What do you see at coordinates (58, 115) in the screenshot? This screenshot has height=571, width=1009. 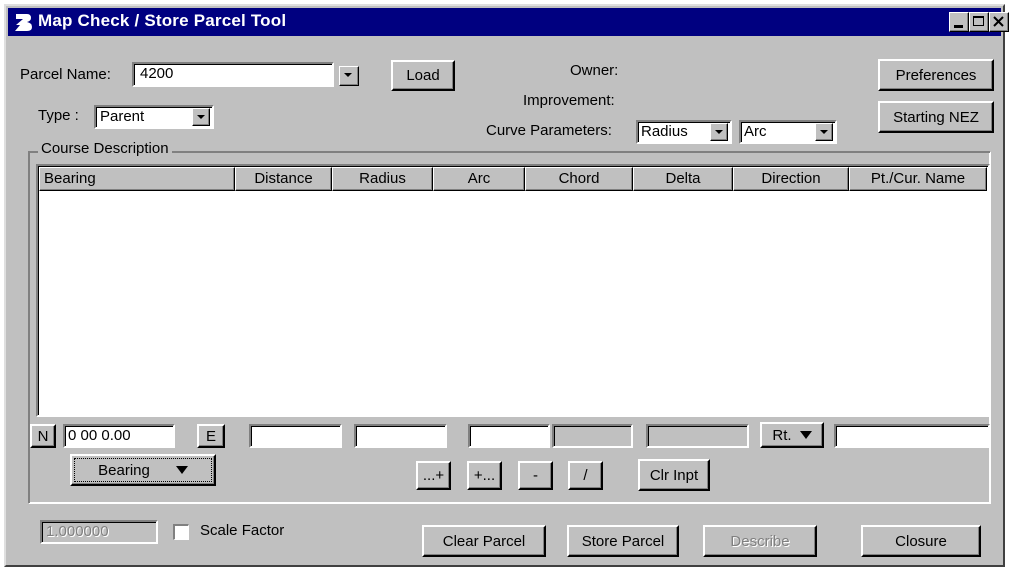 I see `type-label: Type :` at bounding box center [58, 115].